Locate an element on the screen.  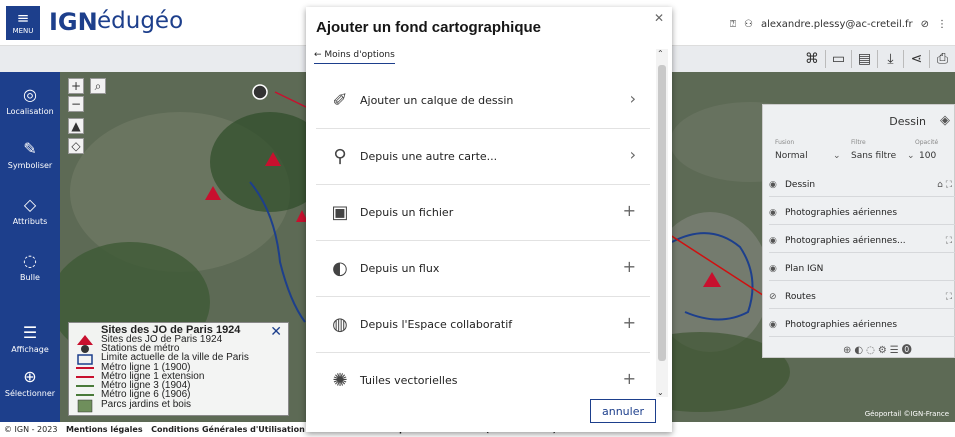
filter-select: Sans filtre is located at coordinates (873, 156).